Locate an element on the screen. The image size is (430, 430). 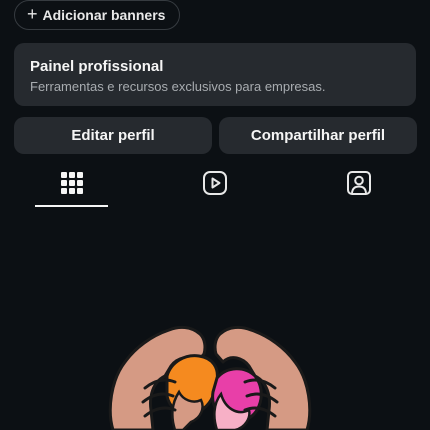
add-banners-label: Adicionar banners is located at coordinates (104, 15).